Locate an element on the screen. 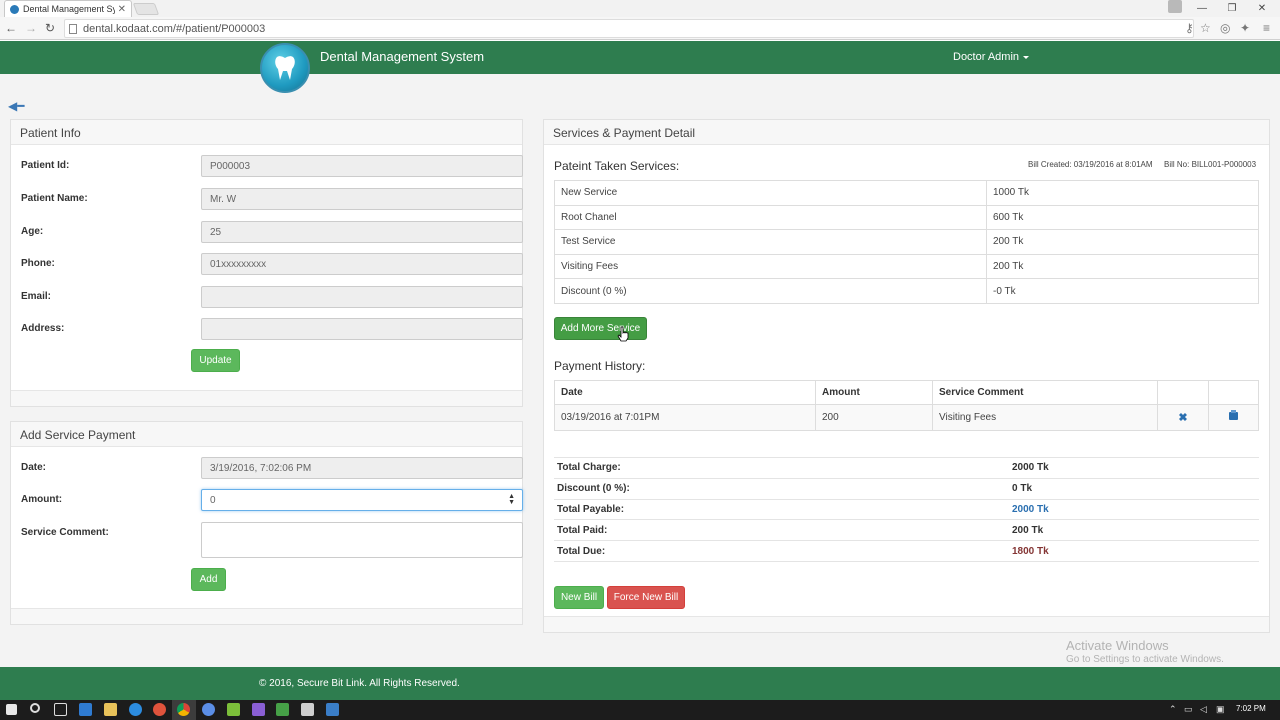 The width and height of the screenshot is (1280, 720). total-payable-value: 2000 Tk is located at coordinates (1134, 509).